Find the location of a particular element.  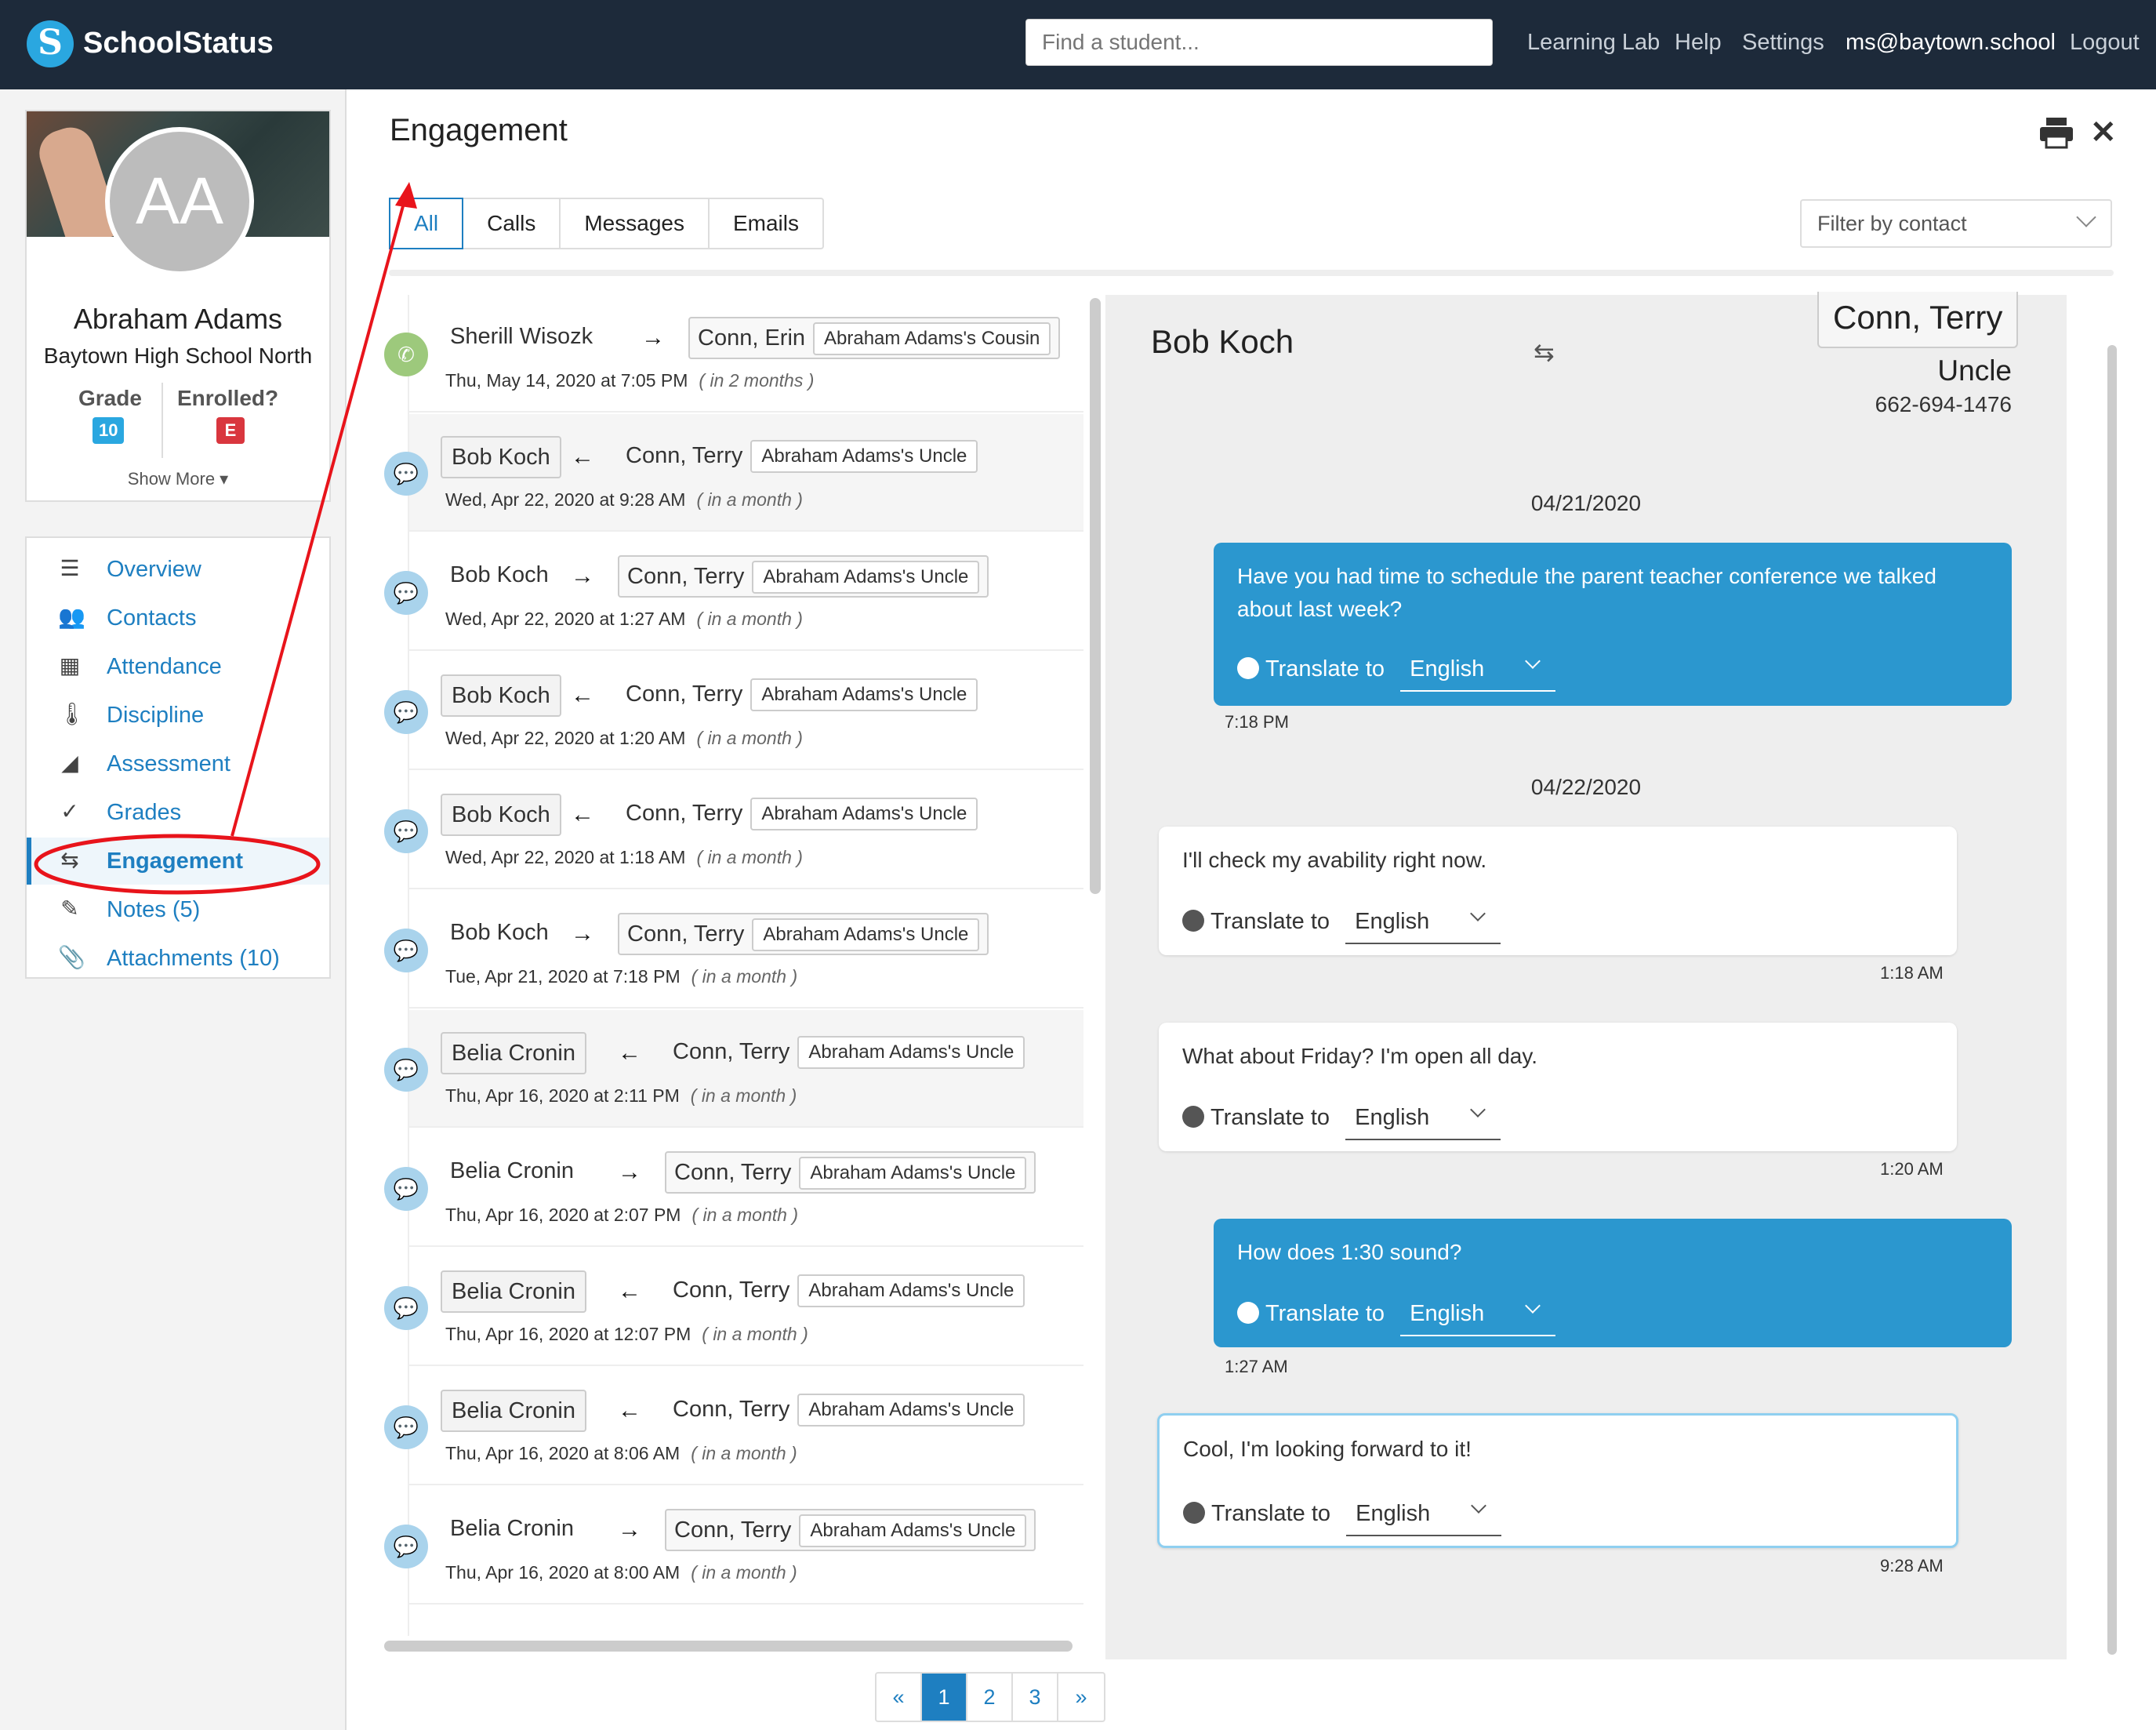

pagination-page-2: 2 is located at coordinates (990, 1697).